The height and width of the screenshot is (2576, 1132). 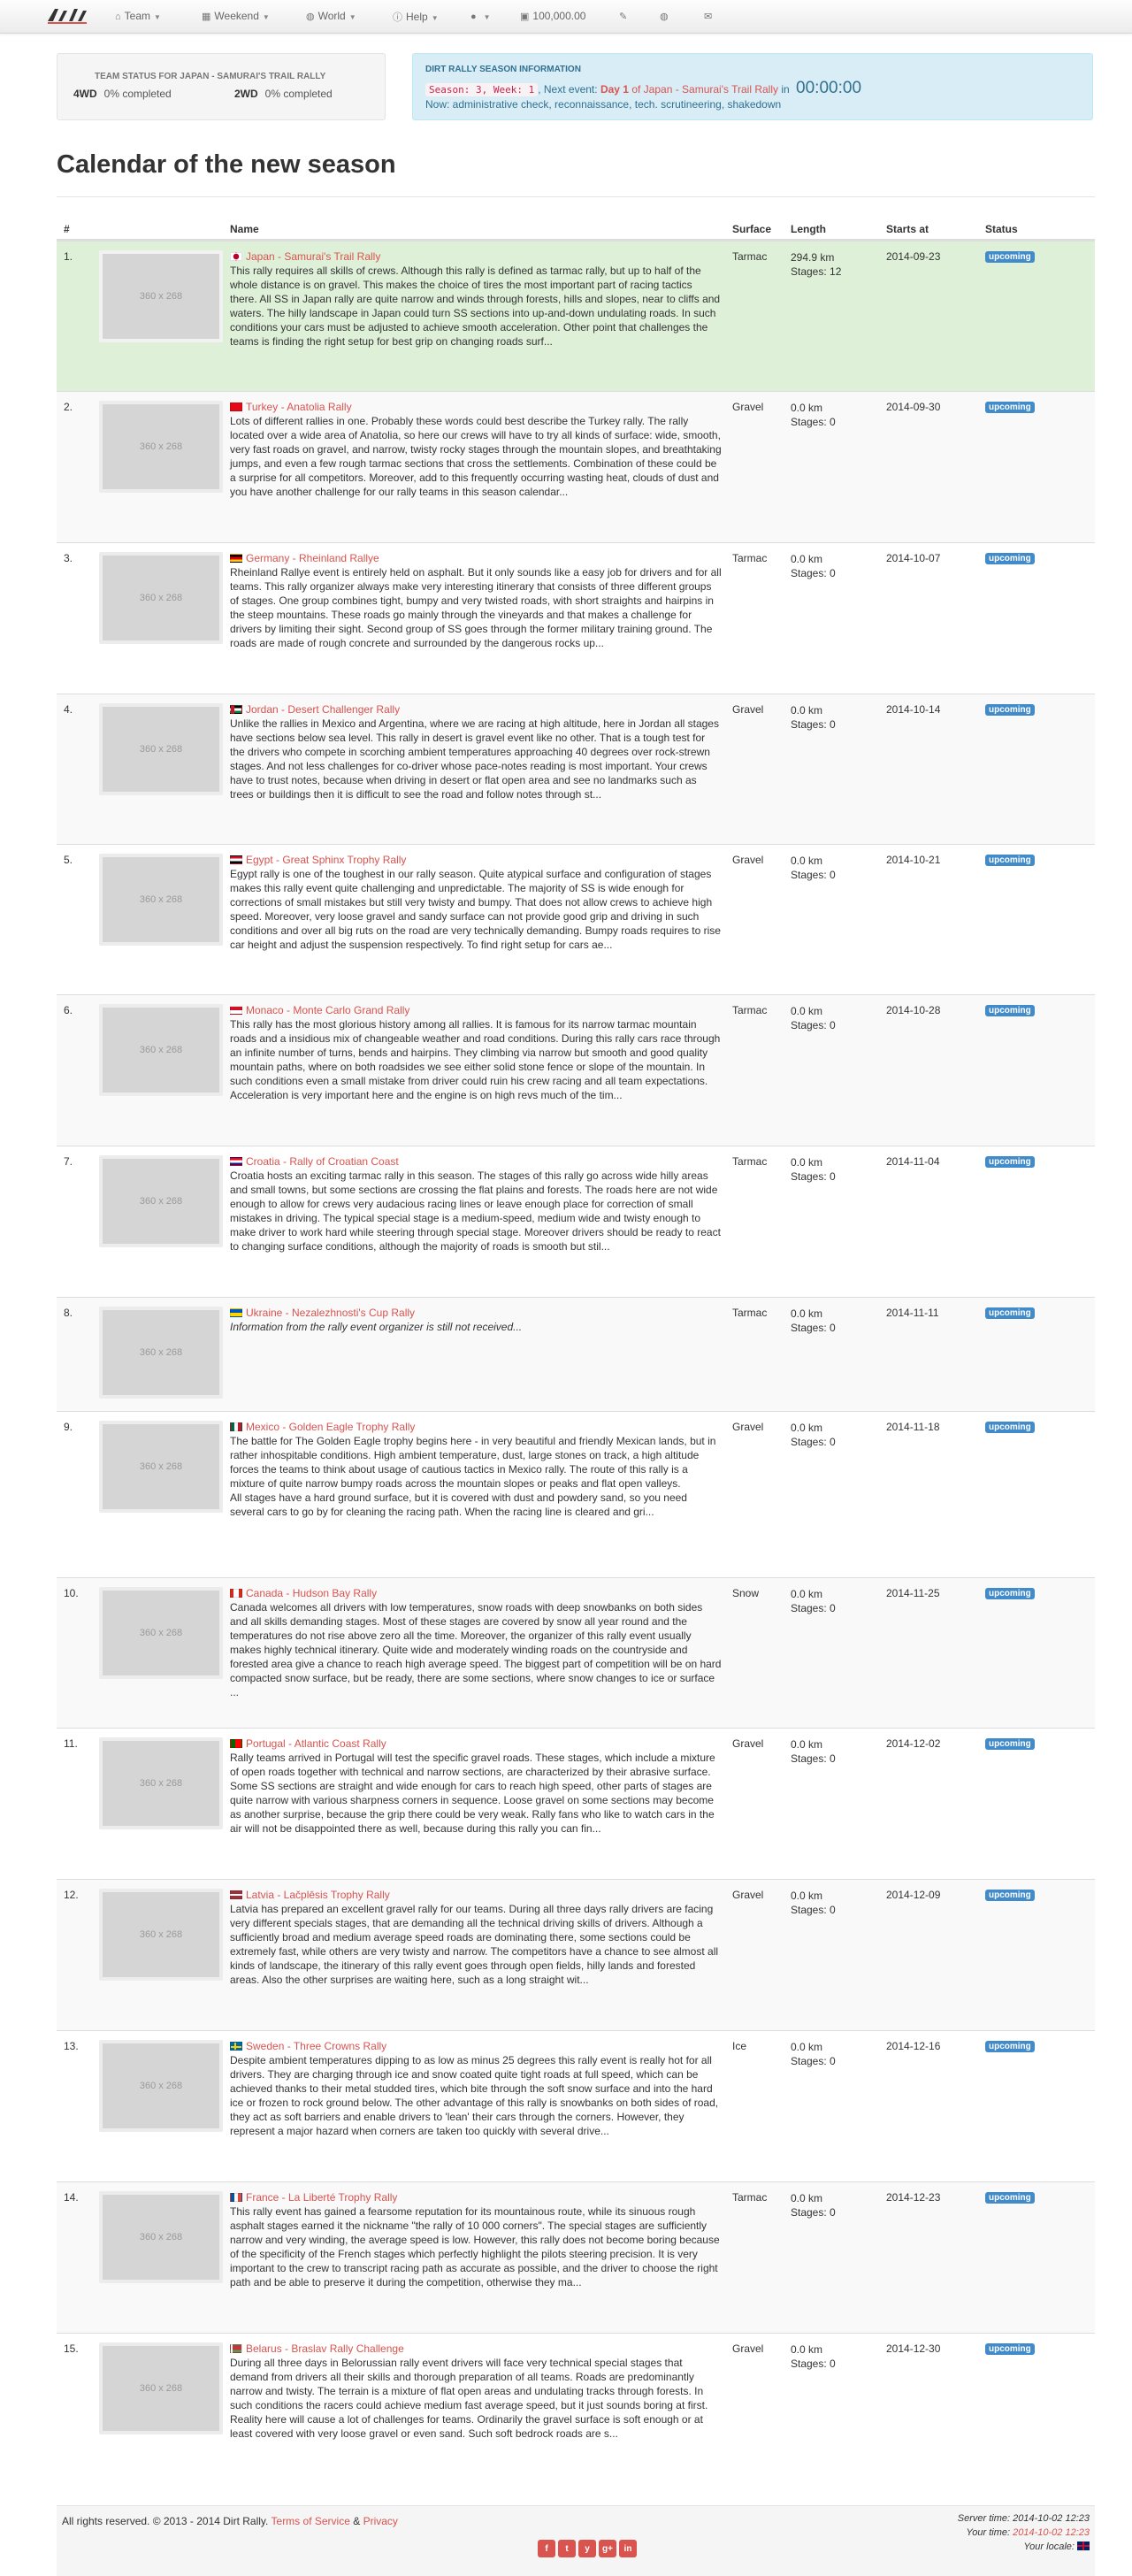 I want to click on envelope-icon: ✉, so click(x=708, y=17).